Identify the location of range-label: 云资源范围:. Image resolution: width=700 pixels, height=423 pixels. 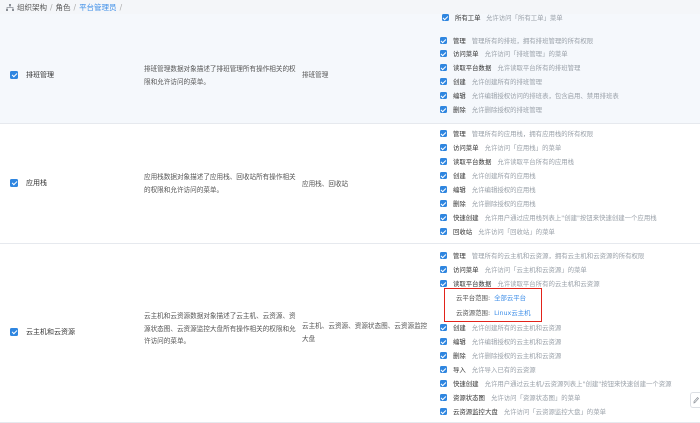
(473, 313).